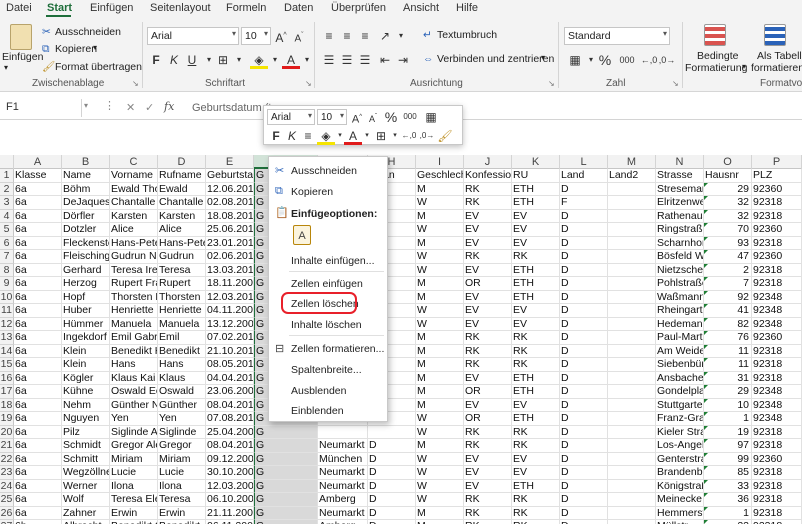 This screenshot has height=524, width=802. I want to click on cell: 92318, so click(777, 500).